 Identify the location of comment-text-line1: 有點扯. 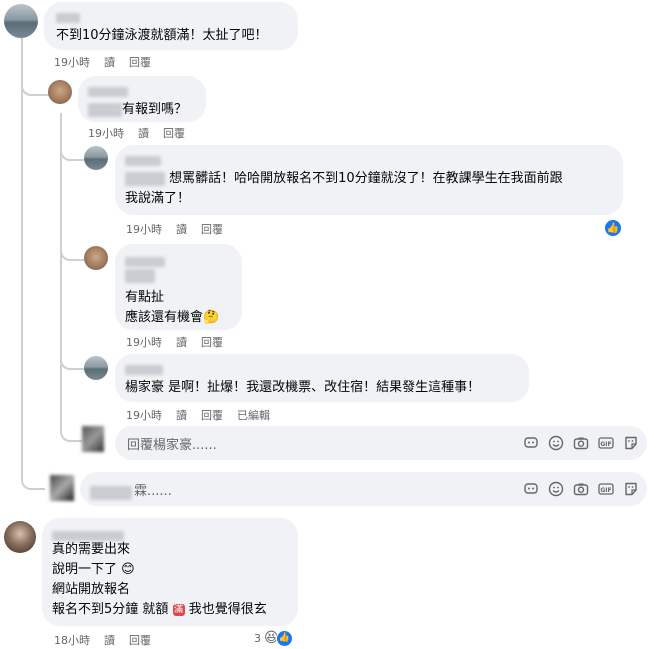
(145, 297).